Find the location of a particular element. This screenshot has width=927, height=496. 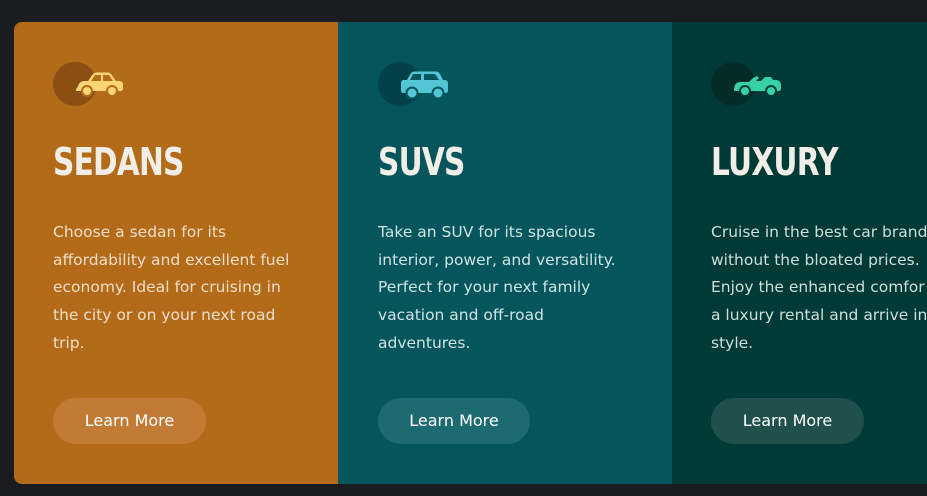

card-description-line: vacation and off-road is located at coordinates (461, 315).